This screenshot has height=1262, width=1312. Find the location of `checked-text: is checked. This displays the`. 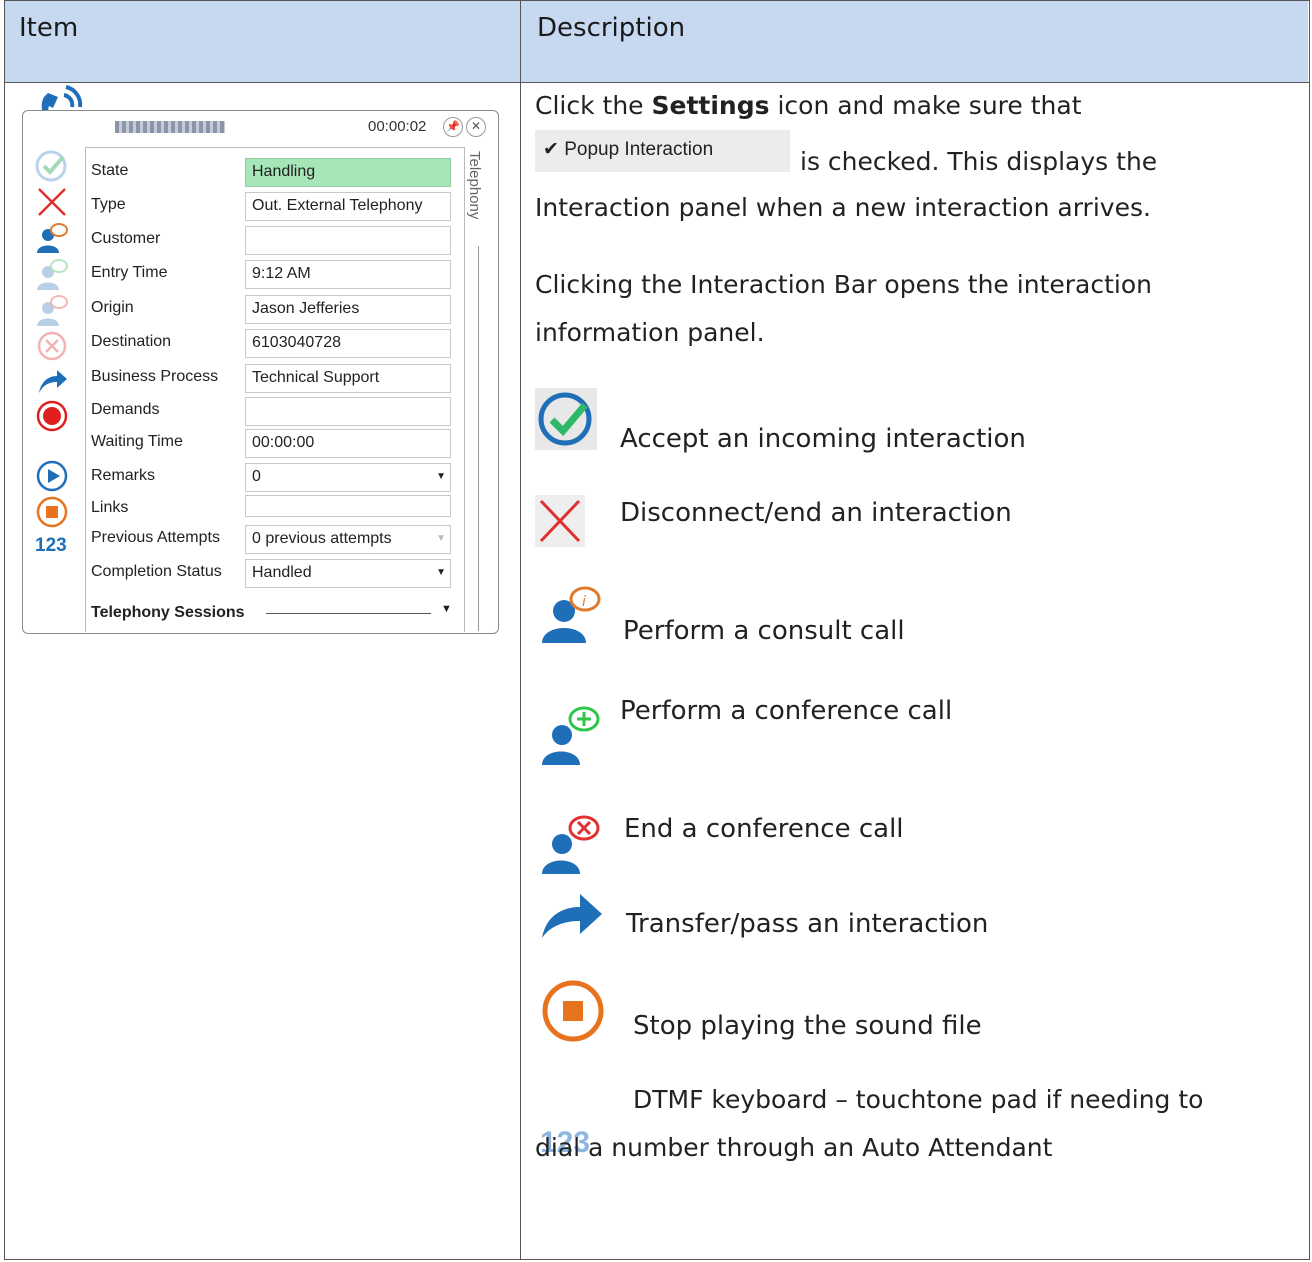

checked-text: is checked. This displays the is located at coordinates (979, 161).